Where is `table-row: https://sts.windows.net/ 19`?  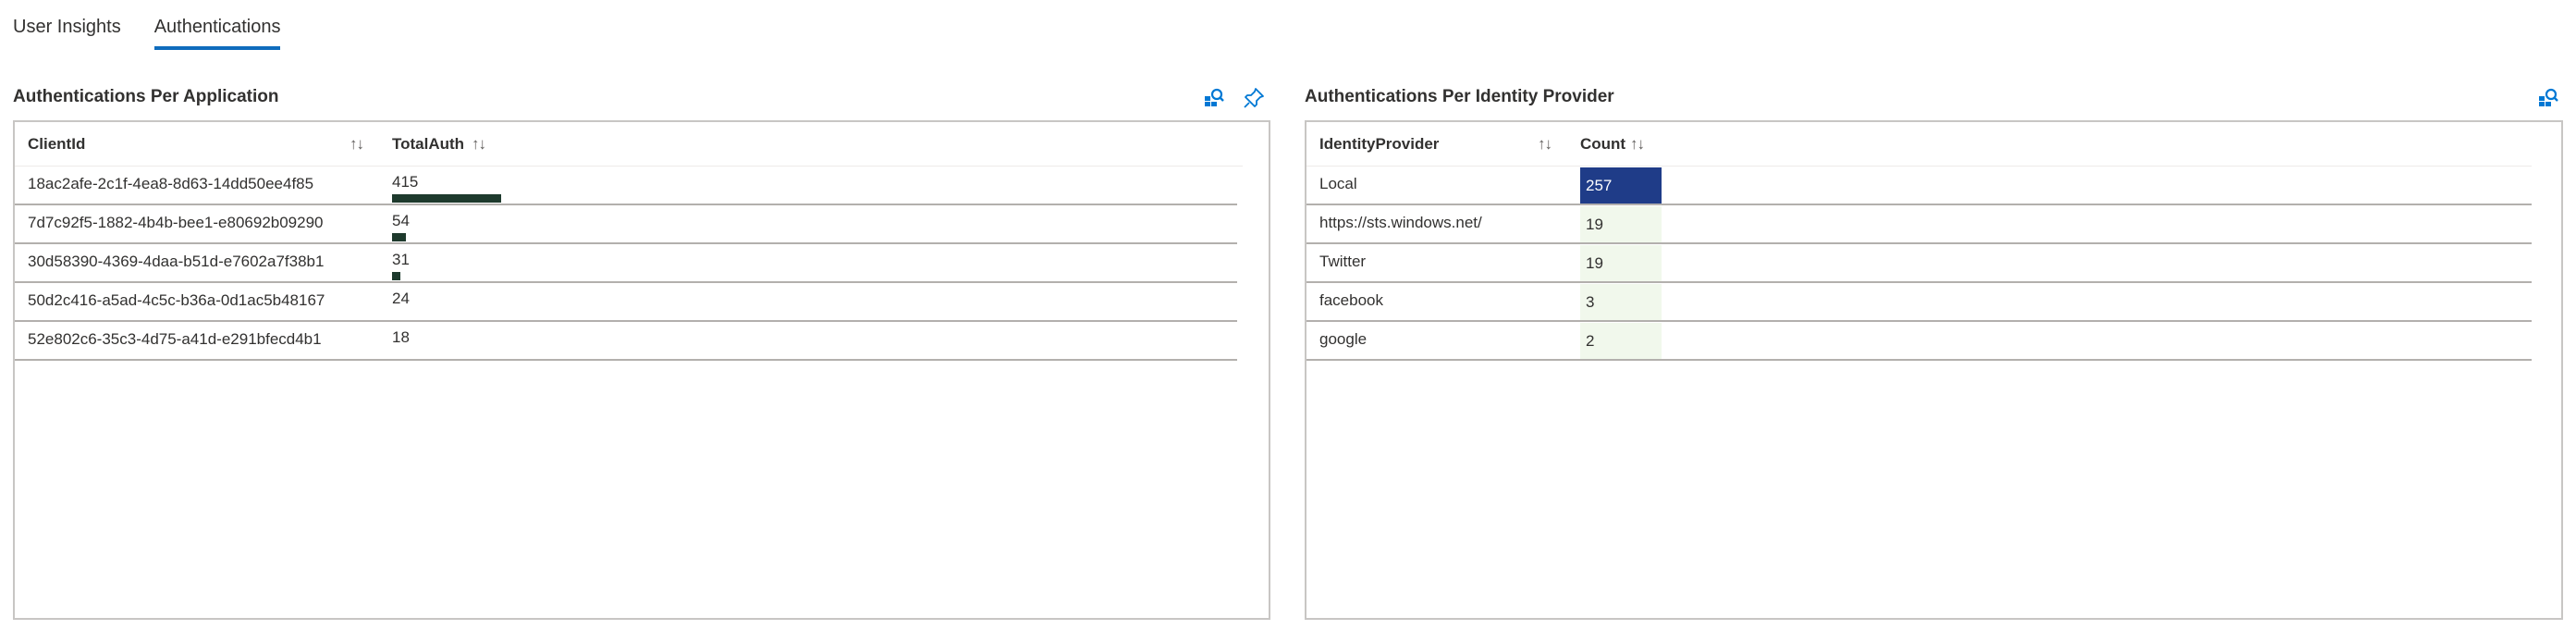
table-row: https://sts.windows.net/ 19 is located at coordinates (1919, 225).